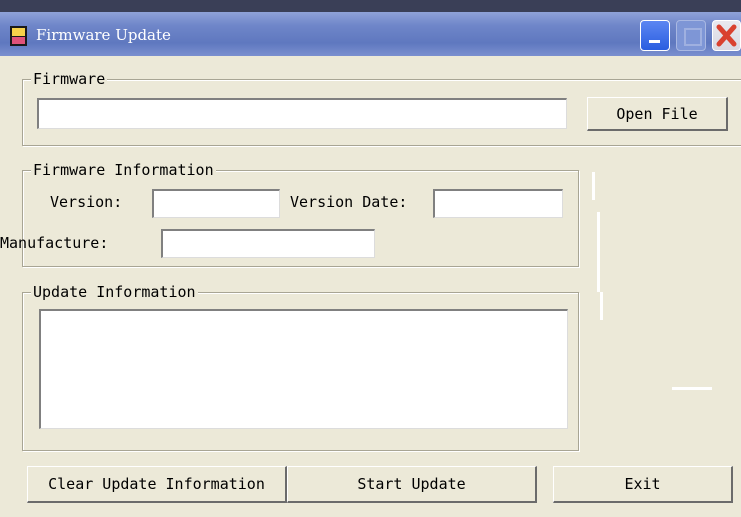 The width and height of the screenshot is (741, 517). I want to click on manufacture-input, so click(268, 243).